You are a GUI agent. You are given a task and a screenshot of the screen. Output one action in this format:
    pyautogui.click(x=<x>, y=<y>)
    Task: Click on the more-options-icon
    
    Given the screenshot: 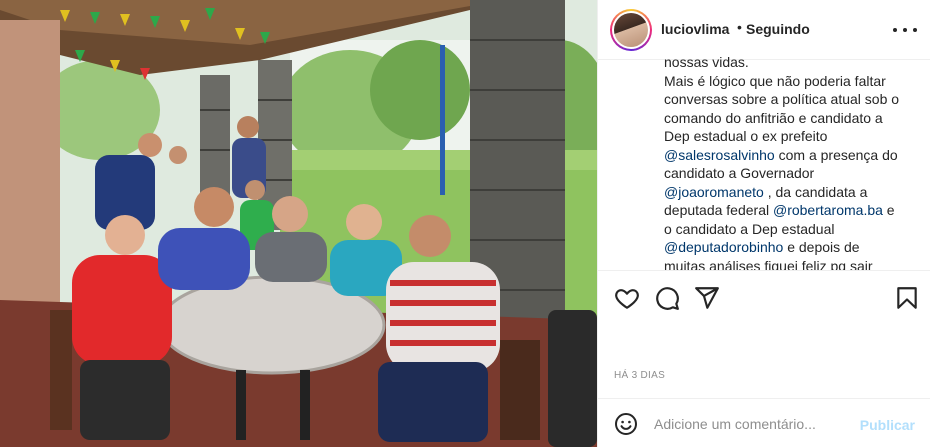 What is the action you would take?
    pyautogui.click(x=905, y=30)
    